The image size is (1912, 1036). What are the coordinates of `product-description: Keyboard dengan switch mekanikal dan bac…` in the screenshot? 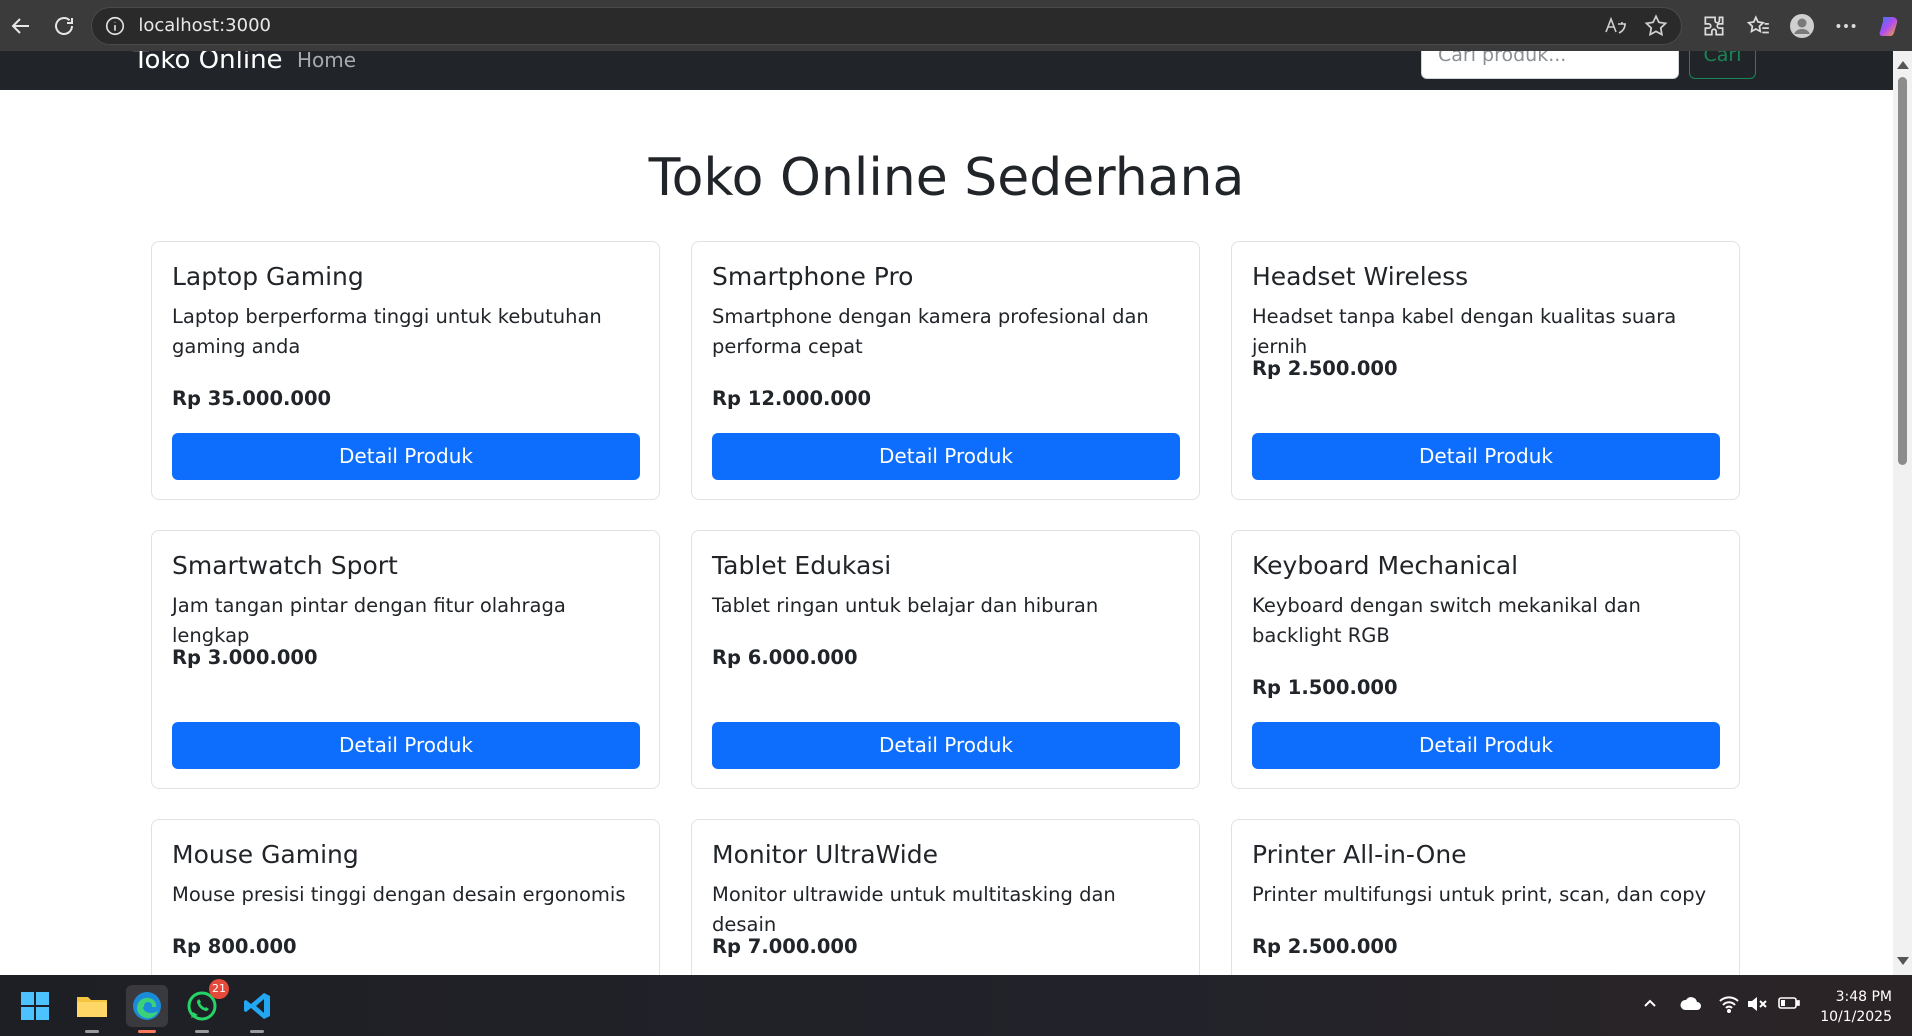 It's located at (1446, 620).